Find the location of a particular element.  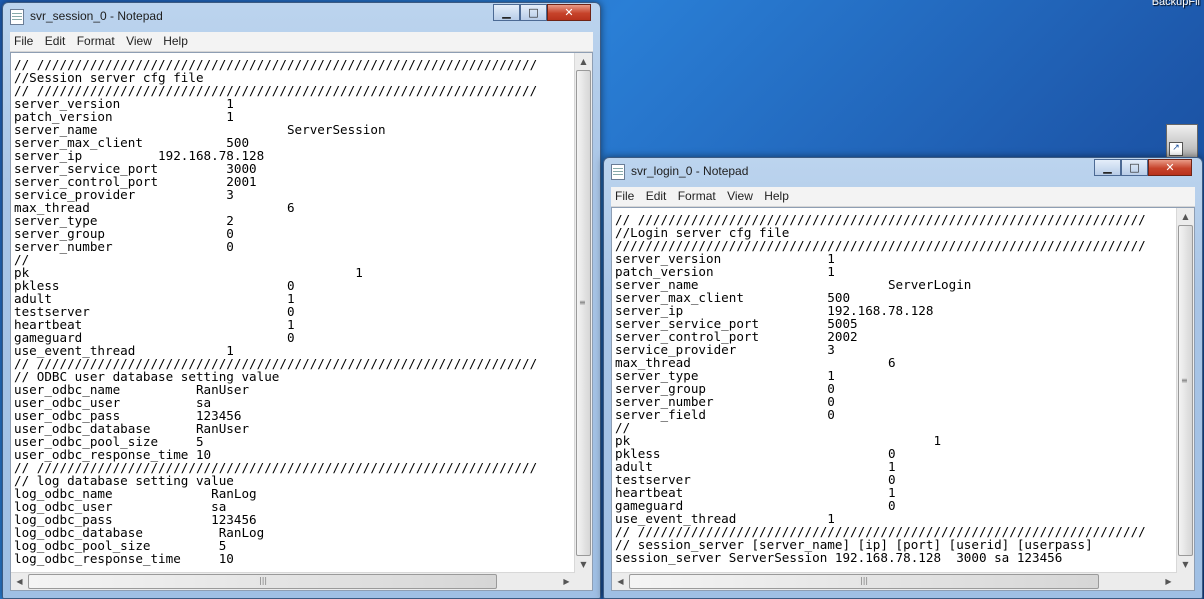

window-title: svr_session_0 - Notepad is located at coordinates (96, 16).